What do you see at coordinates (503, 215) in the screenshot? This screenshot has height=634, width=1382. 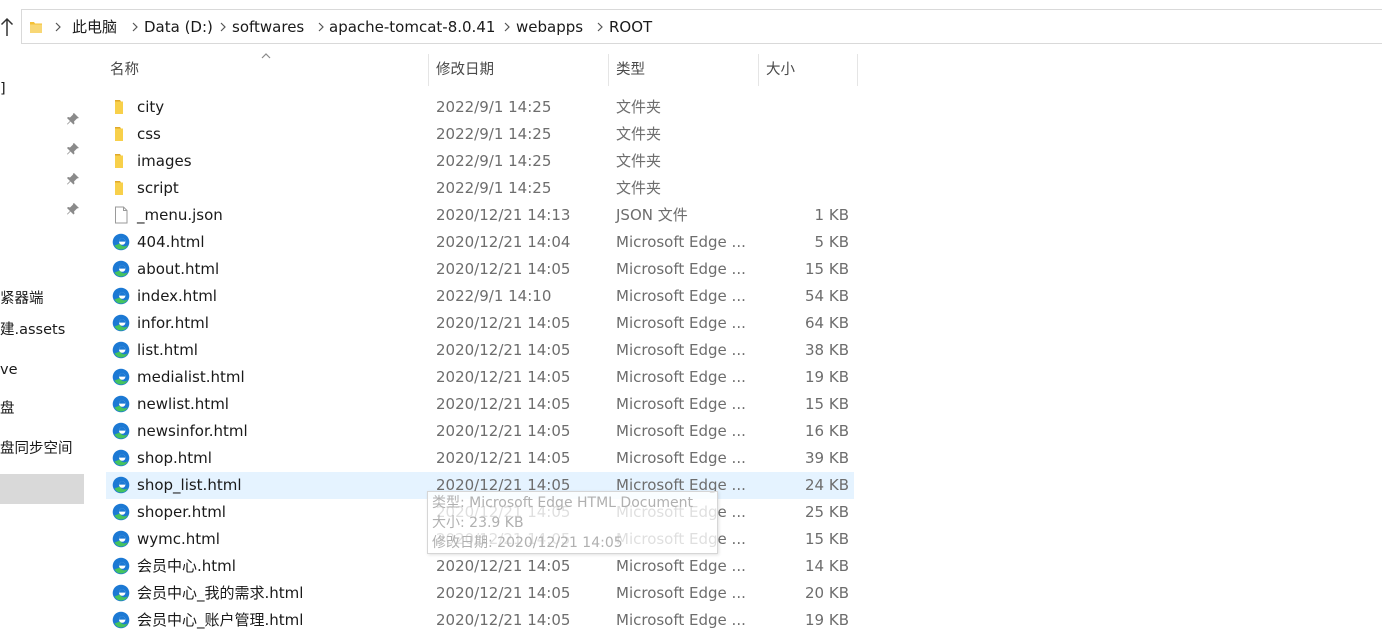 I see `file-date: 2020/12/21 14:13` at bounding box center [503, 215].